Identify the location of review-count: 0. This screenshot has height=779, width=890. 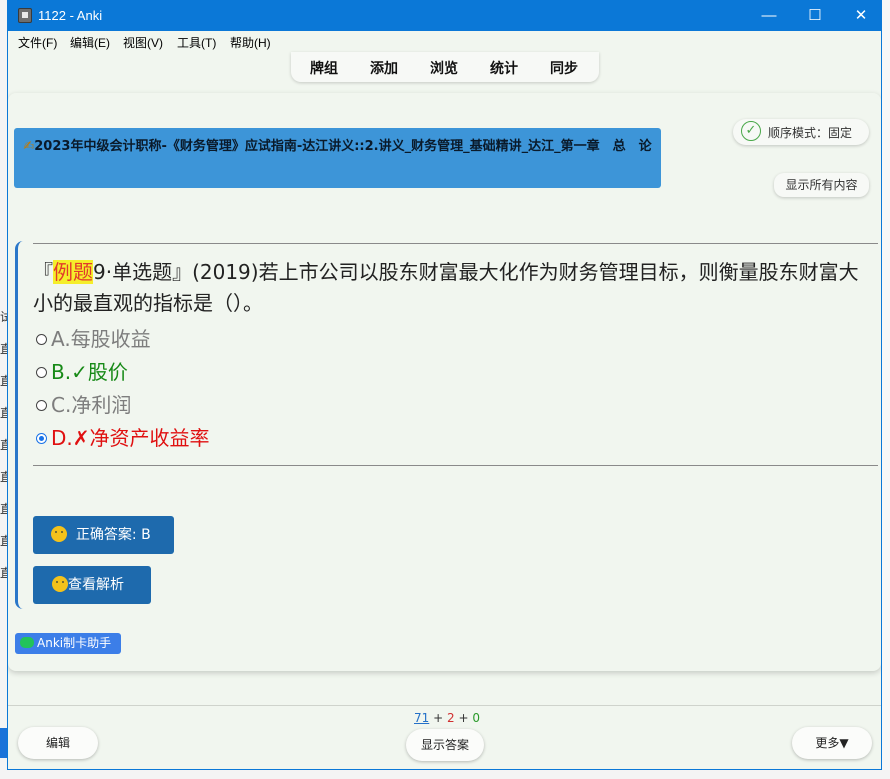
(476, 718).